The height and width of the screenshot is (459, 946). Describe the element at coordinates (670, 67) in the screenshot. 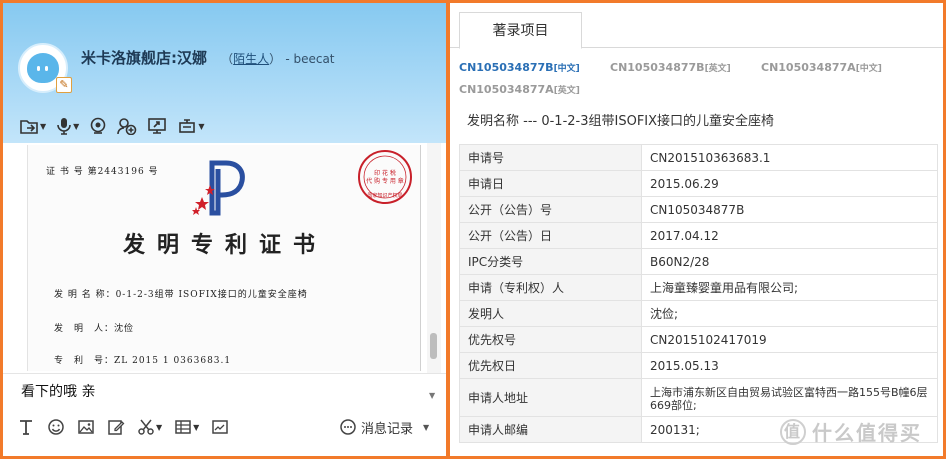

I see `doc-link-cn-b-en: CN105034877B[英文]` at that location.